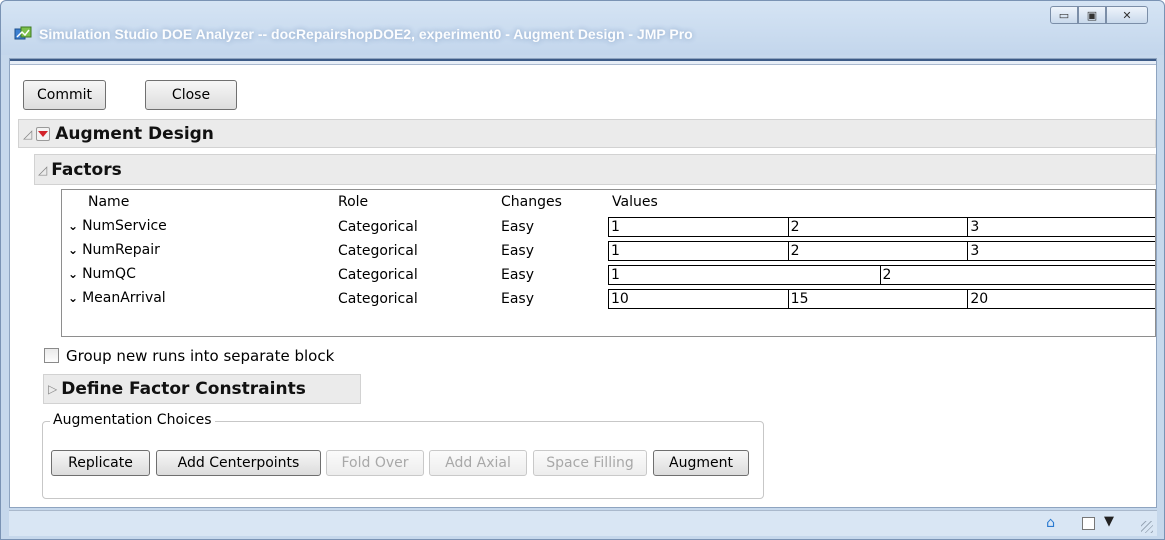 The height and width of the screenshot is (540, 1165). I want to click on group-runs-label: Group new runs into separate block, so click(200, 356).